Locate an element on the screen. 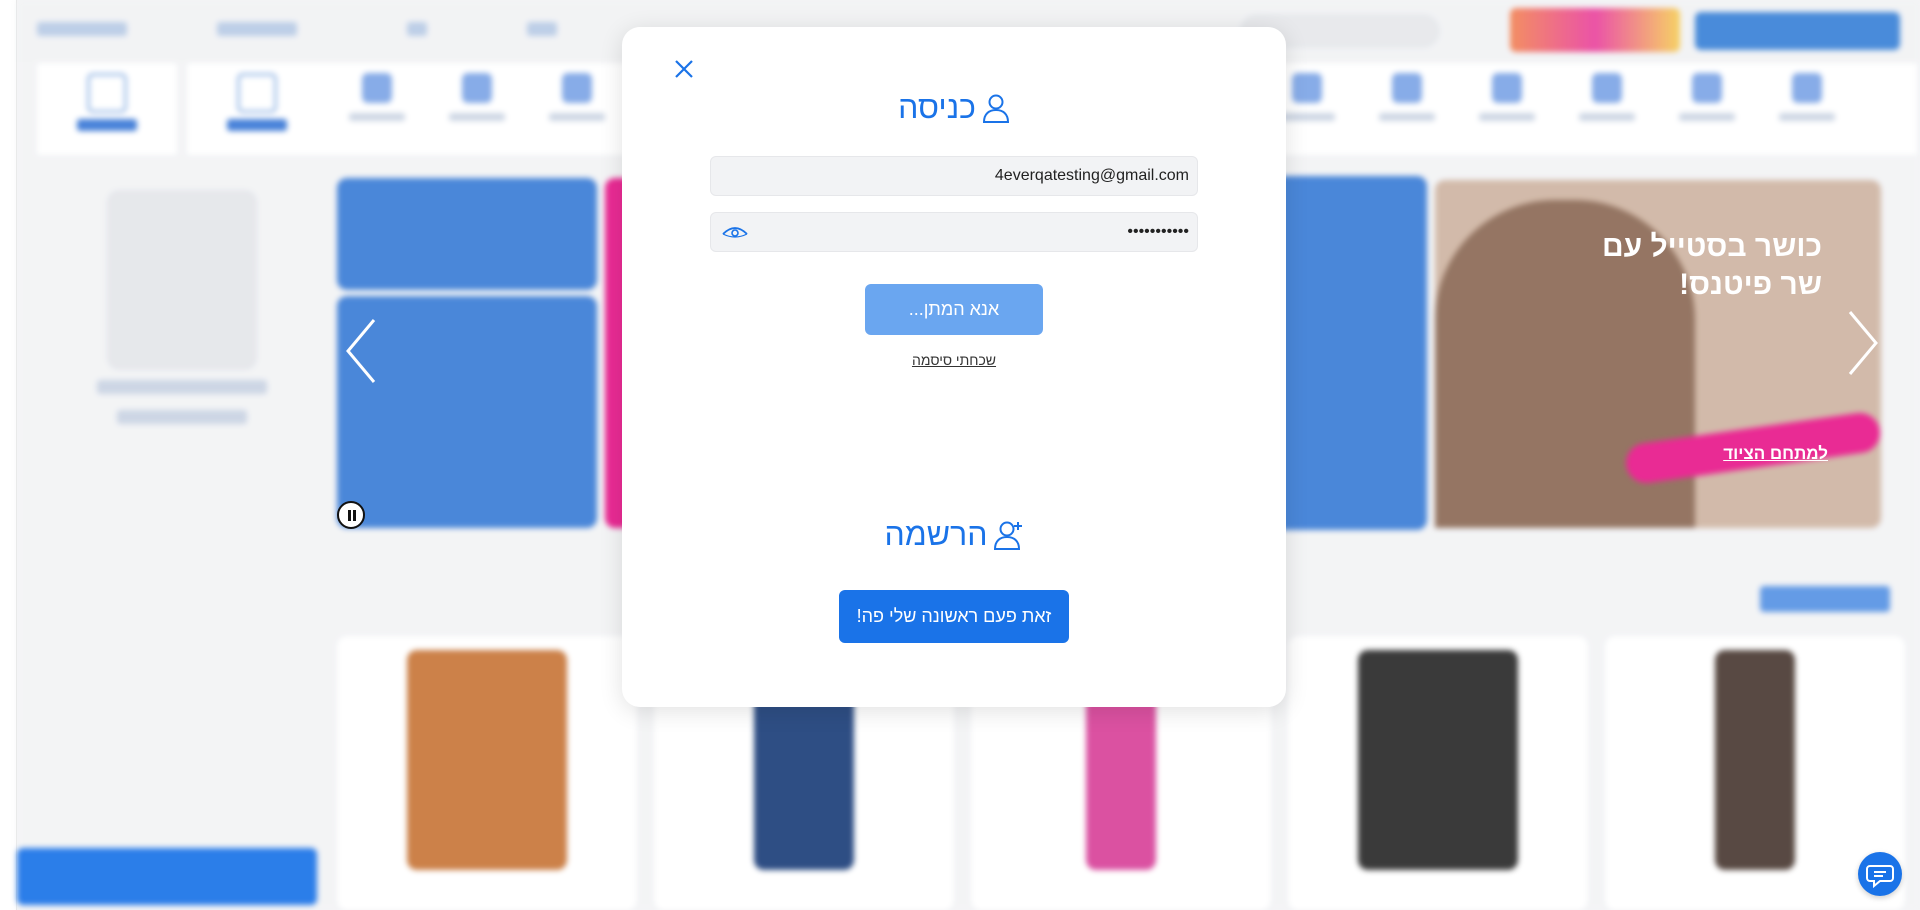  chat-icon is located at coordinates (1880, 877).